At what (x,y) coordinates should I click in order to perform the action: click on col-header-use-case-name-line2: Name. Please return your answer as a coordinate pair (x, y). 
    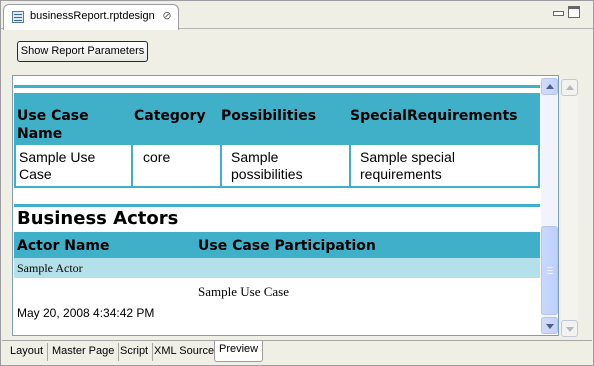
    Looking at the image, I should click on (40, 134).